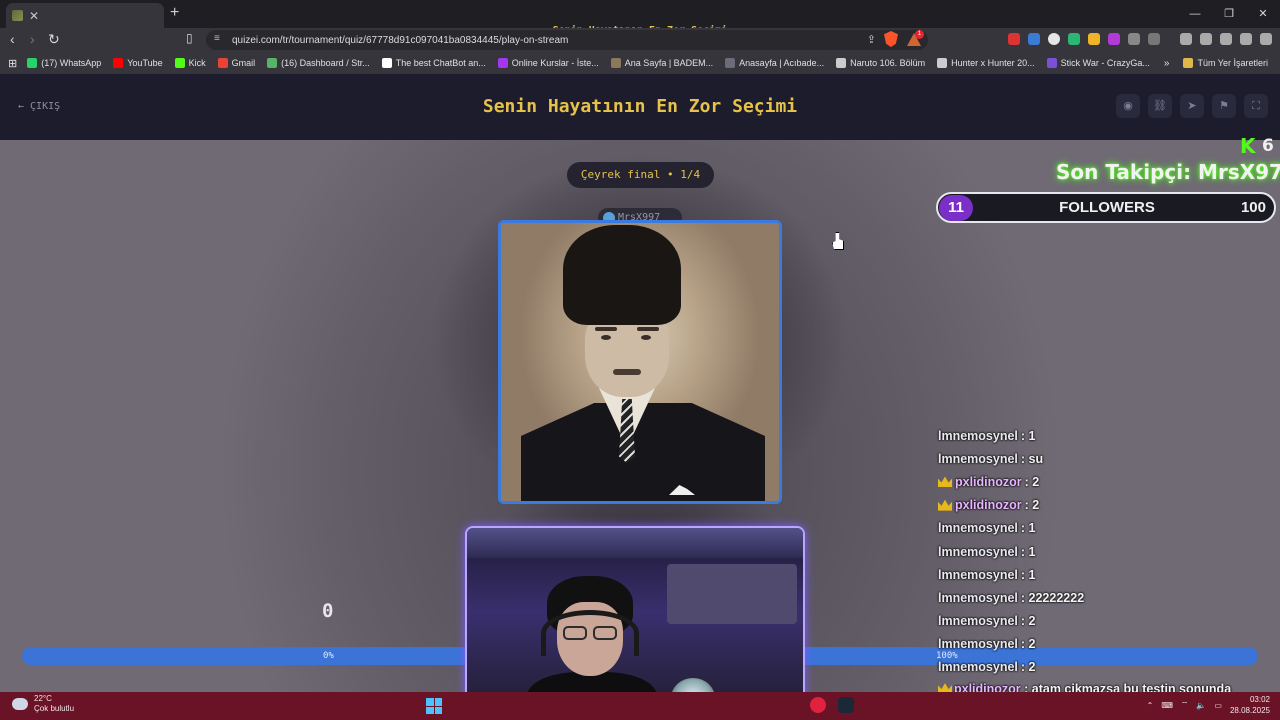 This screenshot has width=1280, height=720. I want to click on window-controls: — ❐ ✕, so click(1229, 14).